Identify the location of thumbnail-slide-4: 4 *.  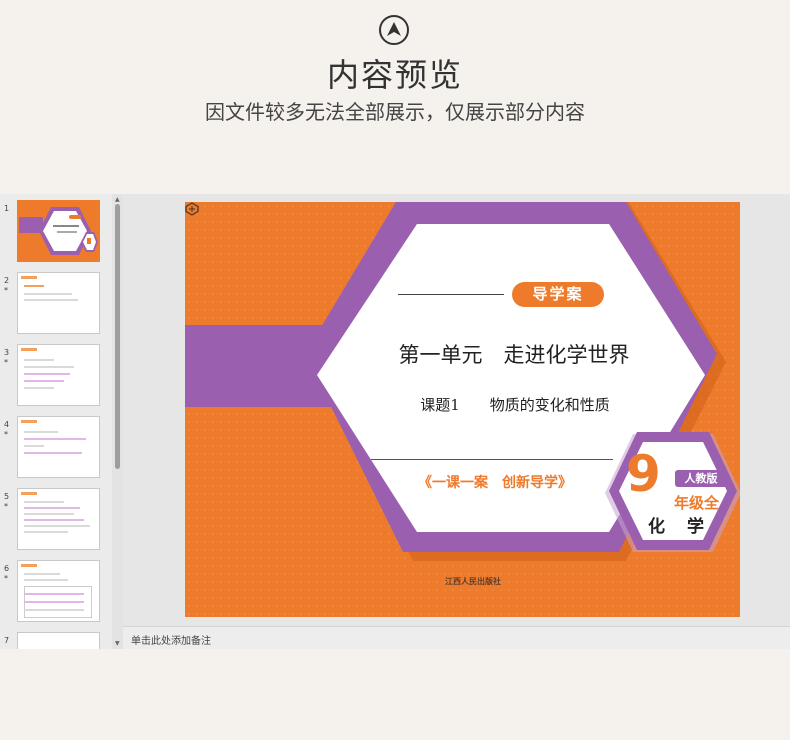
(56, 447).